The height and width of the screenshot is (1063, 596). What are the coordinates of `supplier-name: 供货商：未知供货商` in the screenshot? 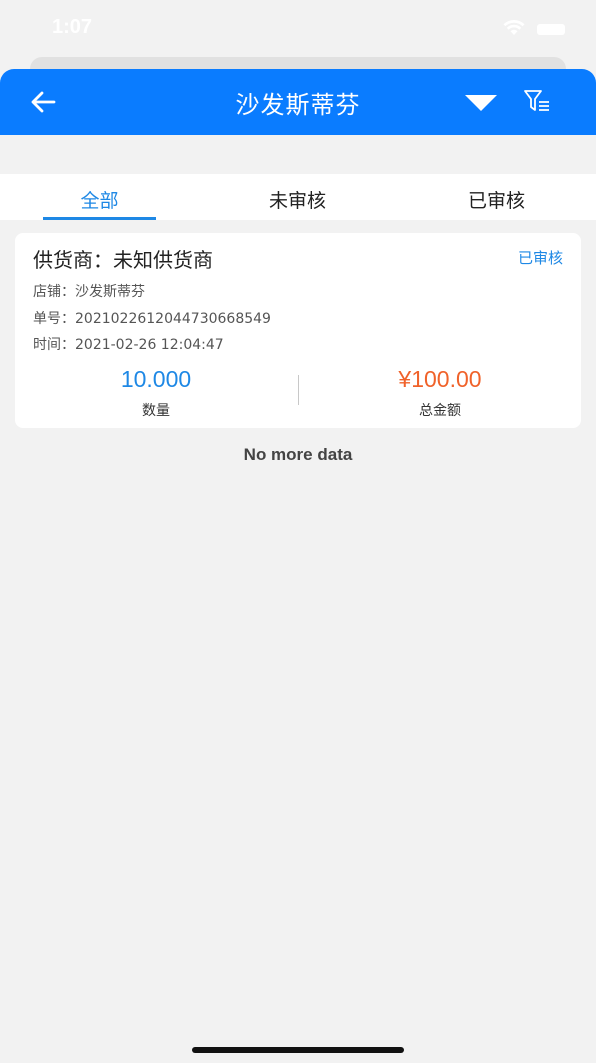 It's located at (123, 260).